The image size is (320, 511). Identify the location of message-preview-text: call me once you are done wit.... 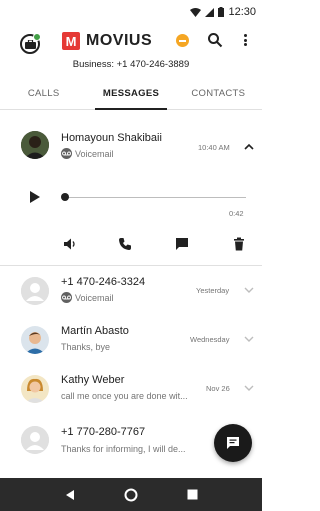
(124, 396).